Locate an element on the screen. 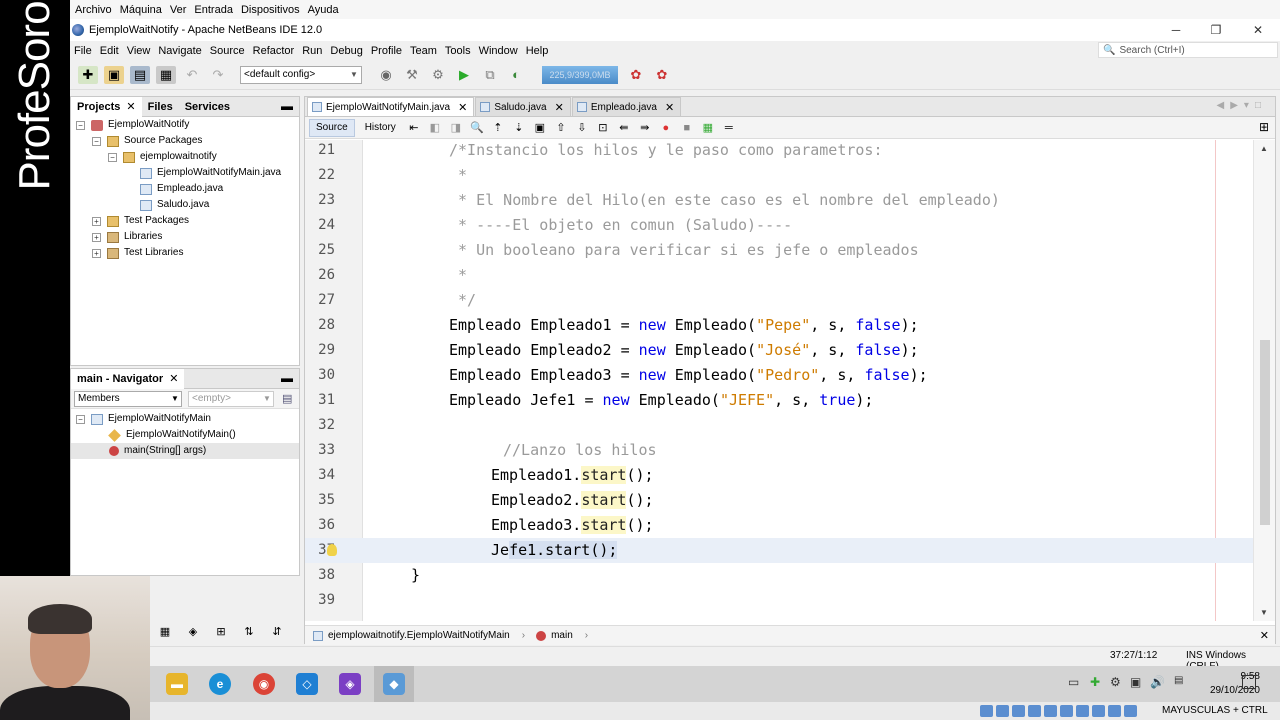 The width and height of the screenshot is (1280, 720). shift-left-icon: ⇚ is located at coordinates (624, 128).